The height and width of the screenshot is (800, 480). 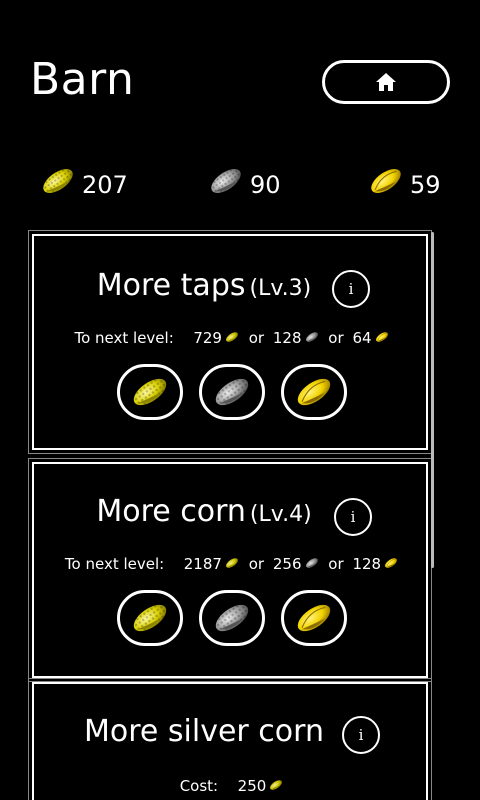 What do you see at coordinates (202, 564) in the screenshot?
I see `gold-cost: 2187` at bounding box center [202, 564].